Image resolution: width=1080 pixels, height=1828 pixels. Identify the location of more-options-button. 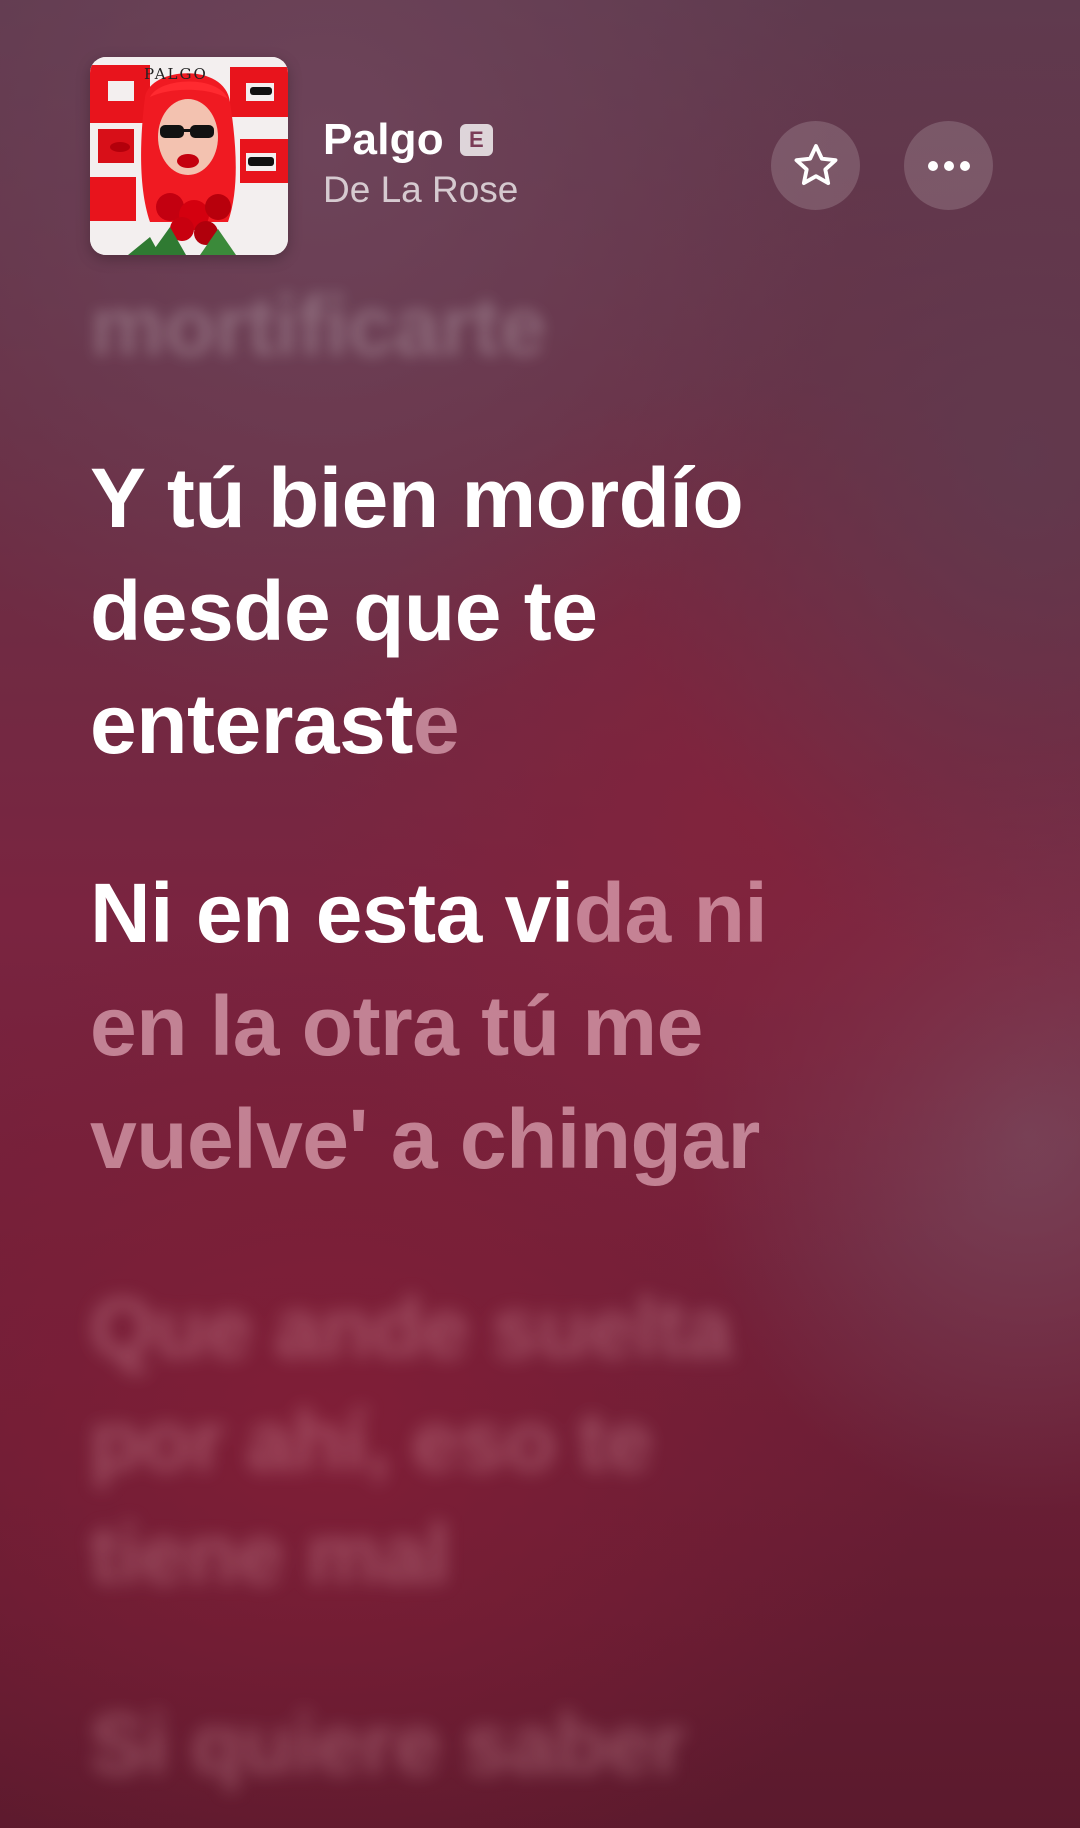
(948, 165).